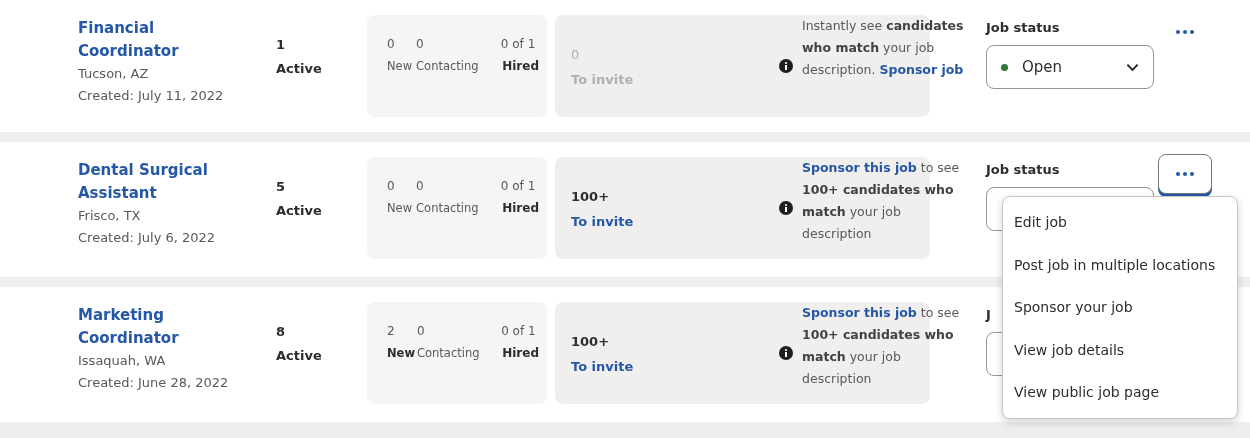 The height and width of the screenshot is (438, 1250). Describe the element at coordinates (163, 182) in the screenshot. I see `job-title-link: Dental Surgical Assistant` at that location.